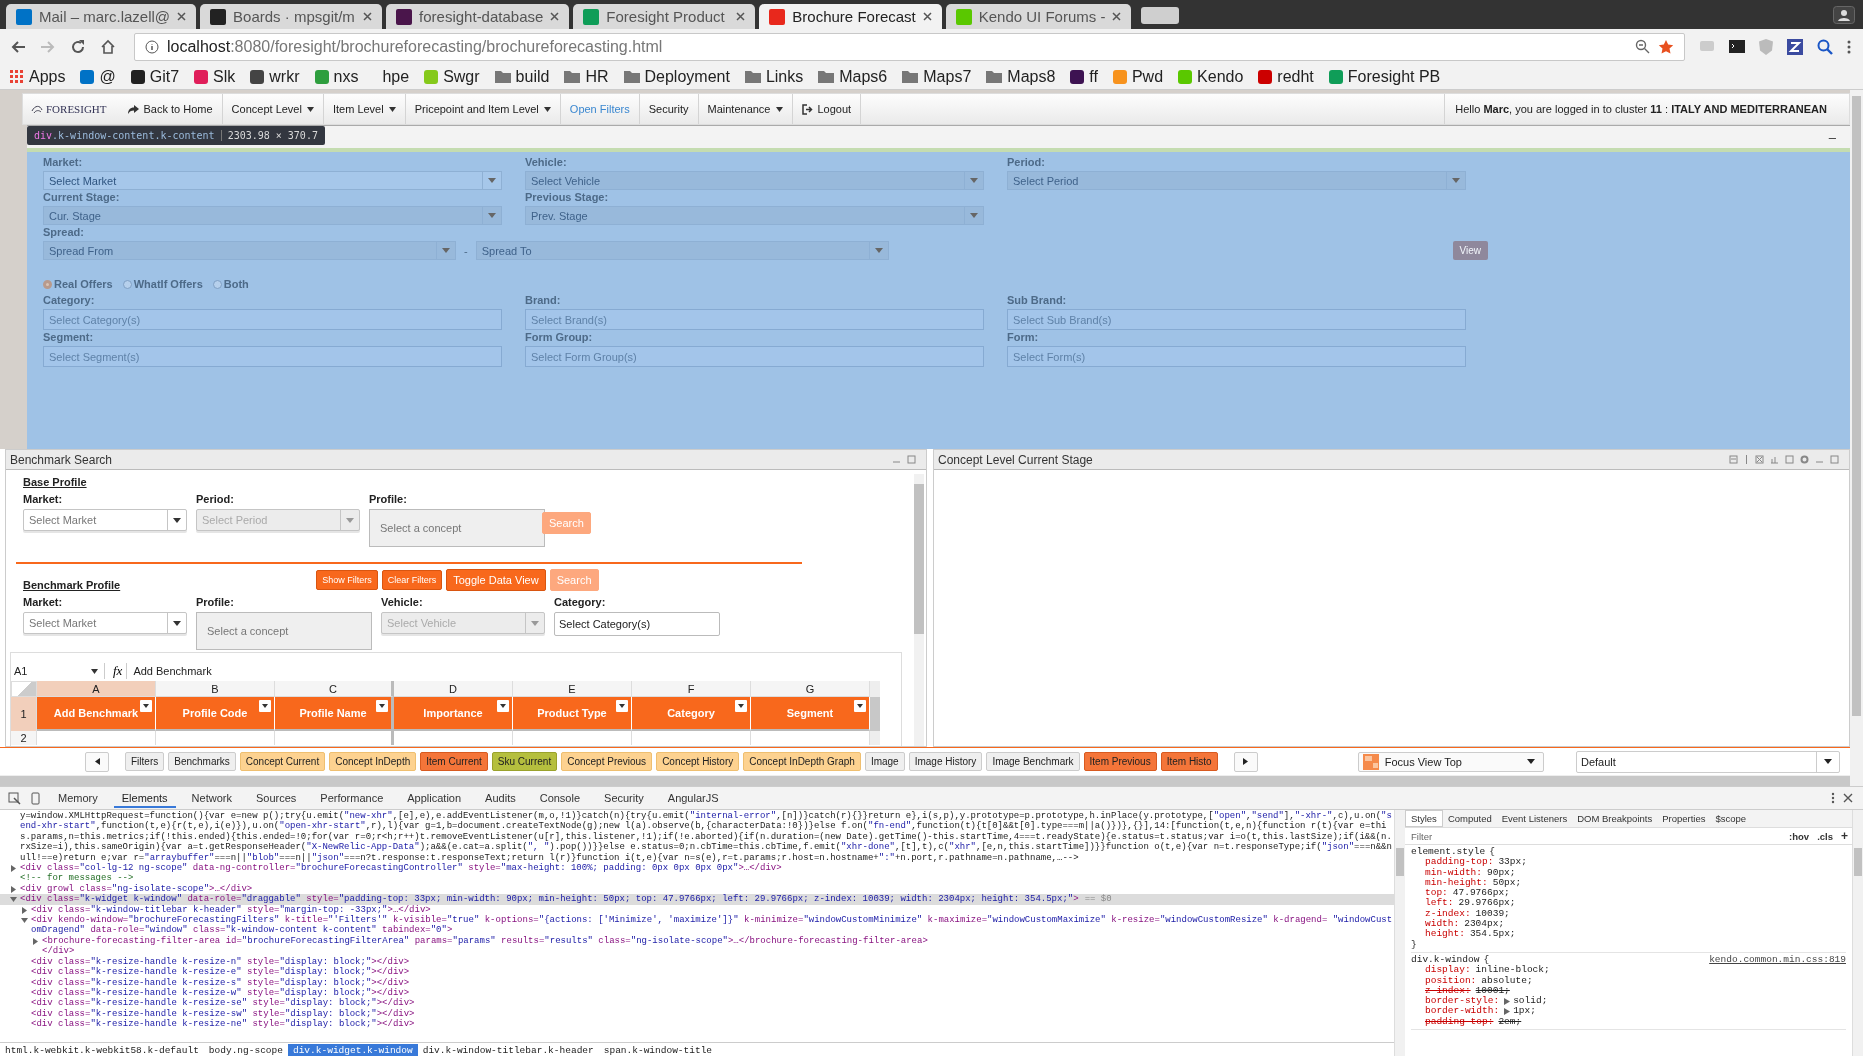 The height and width of the screenshot is (1056, 1863). Describe the element at coordinates (14, 798) in the screenshot. I see `inspect-icon` at that location.